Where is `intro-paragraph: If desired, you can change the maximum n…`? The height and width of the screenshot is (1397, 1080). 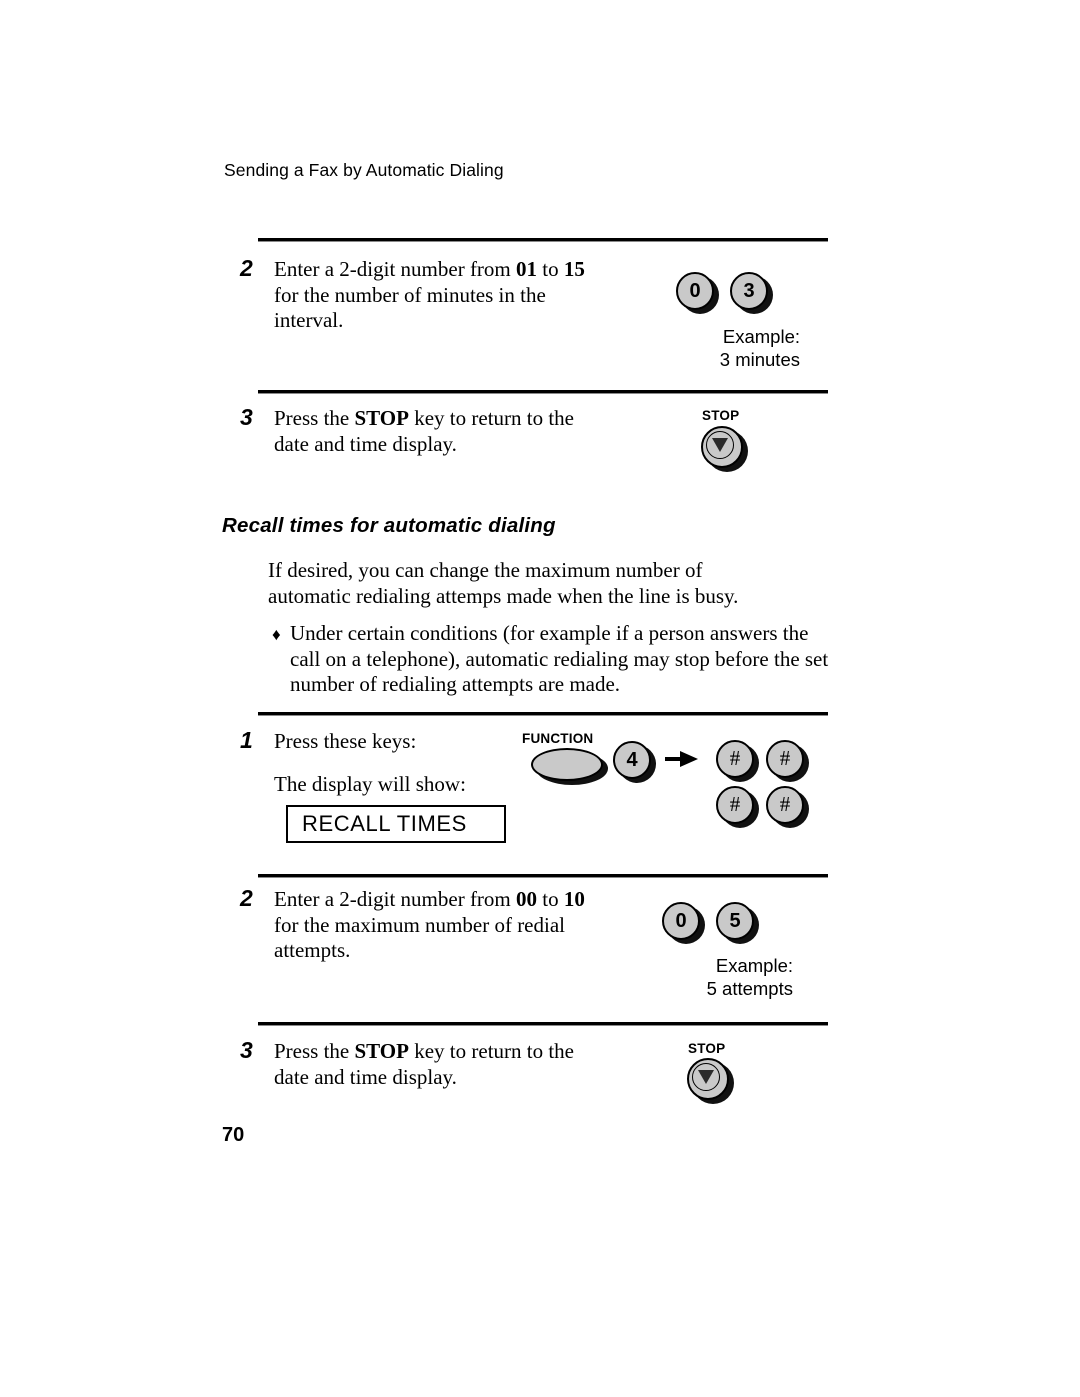
intro-paragraph: If desired, you can change the maximum n… is located at coordinates (503, 583).